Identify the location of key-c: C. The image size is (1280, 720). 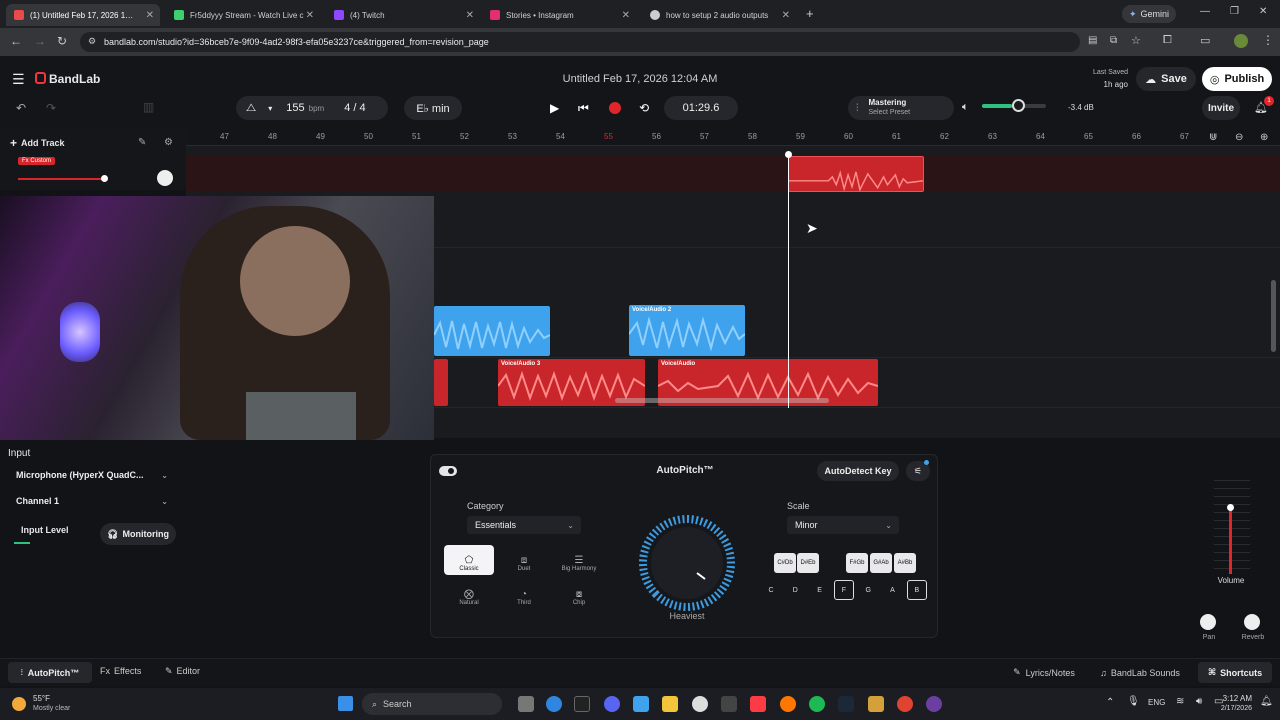
(771, 590).